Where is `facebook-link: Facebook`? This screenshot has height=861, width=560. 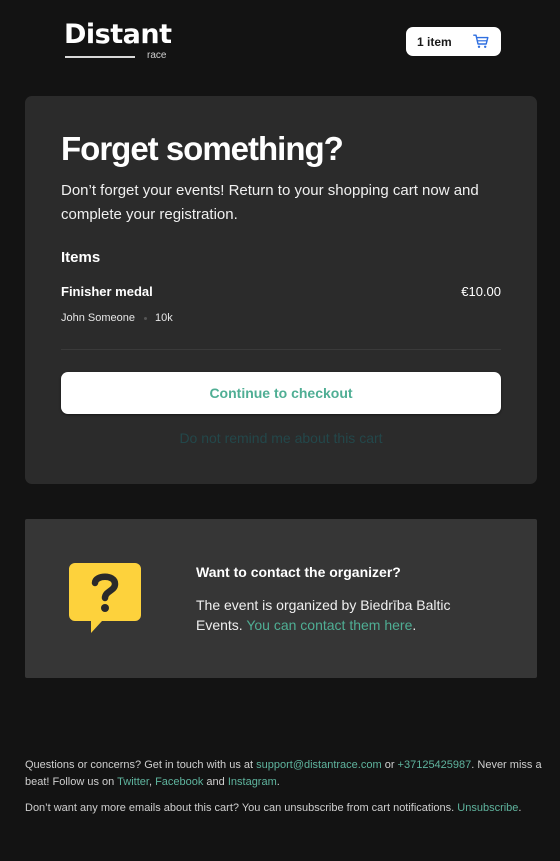
facebook-link: Facebook is located at coordinates (179, 782).